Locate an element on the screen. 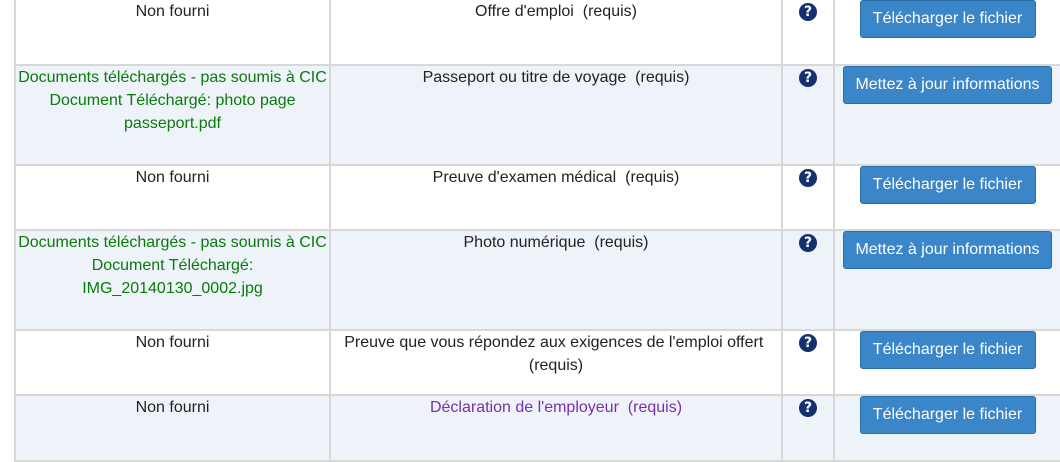 The height and width of the screenshot is (462, 1060). document-name-cell: Offre d'emploi (requis) is located at coordinates (556, 33).